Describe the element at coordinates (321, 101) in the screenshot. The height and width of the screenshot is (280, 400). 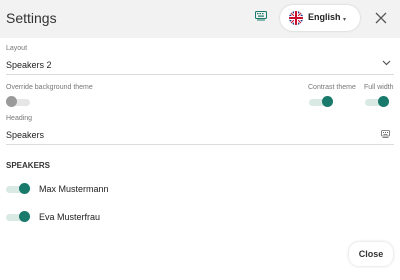
I see `contrast-theme-toggle` at that location.